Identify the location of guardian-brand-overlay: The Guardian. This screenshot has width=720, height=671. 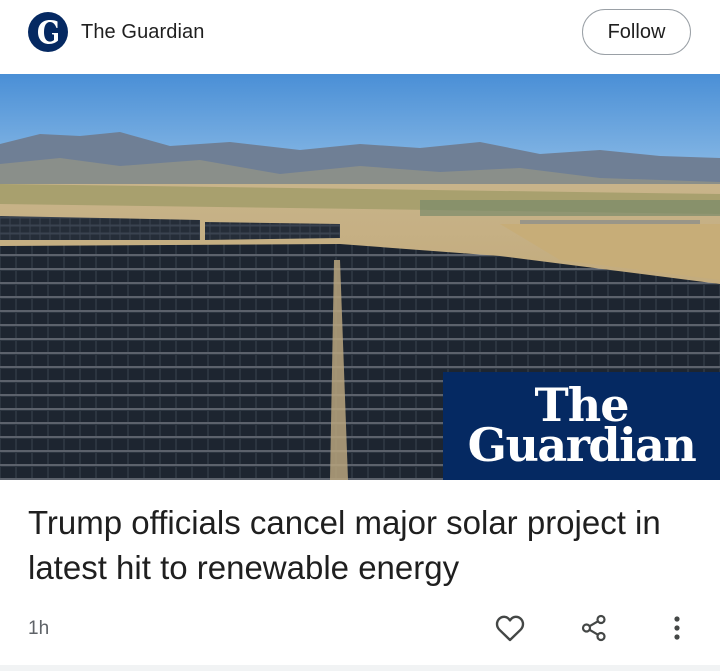
(581, 426).